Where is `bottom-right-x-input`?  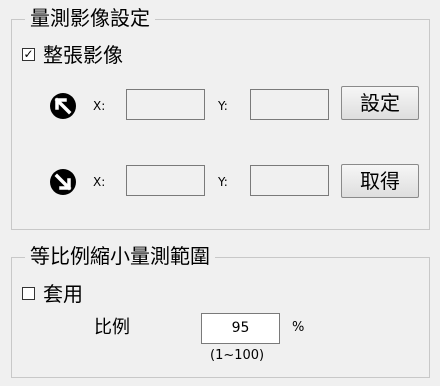 bottom-right-x-input is located at coordinates (165, 180).